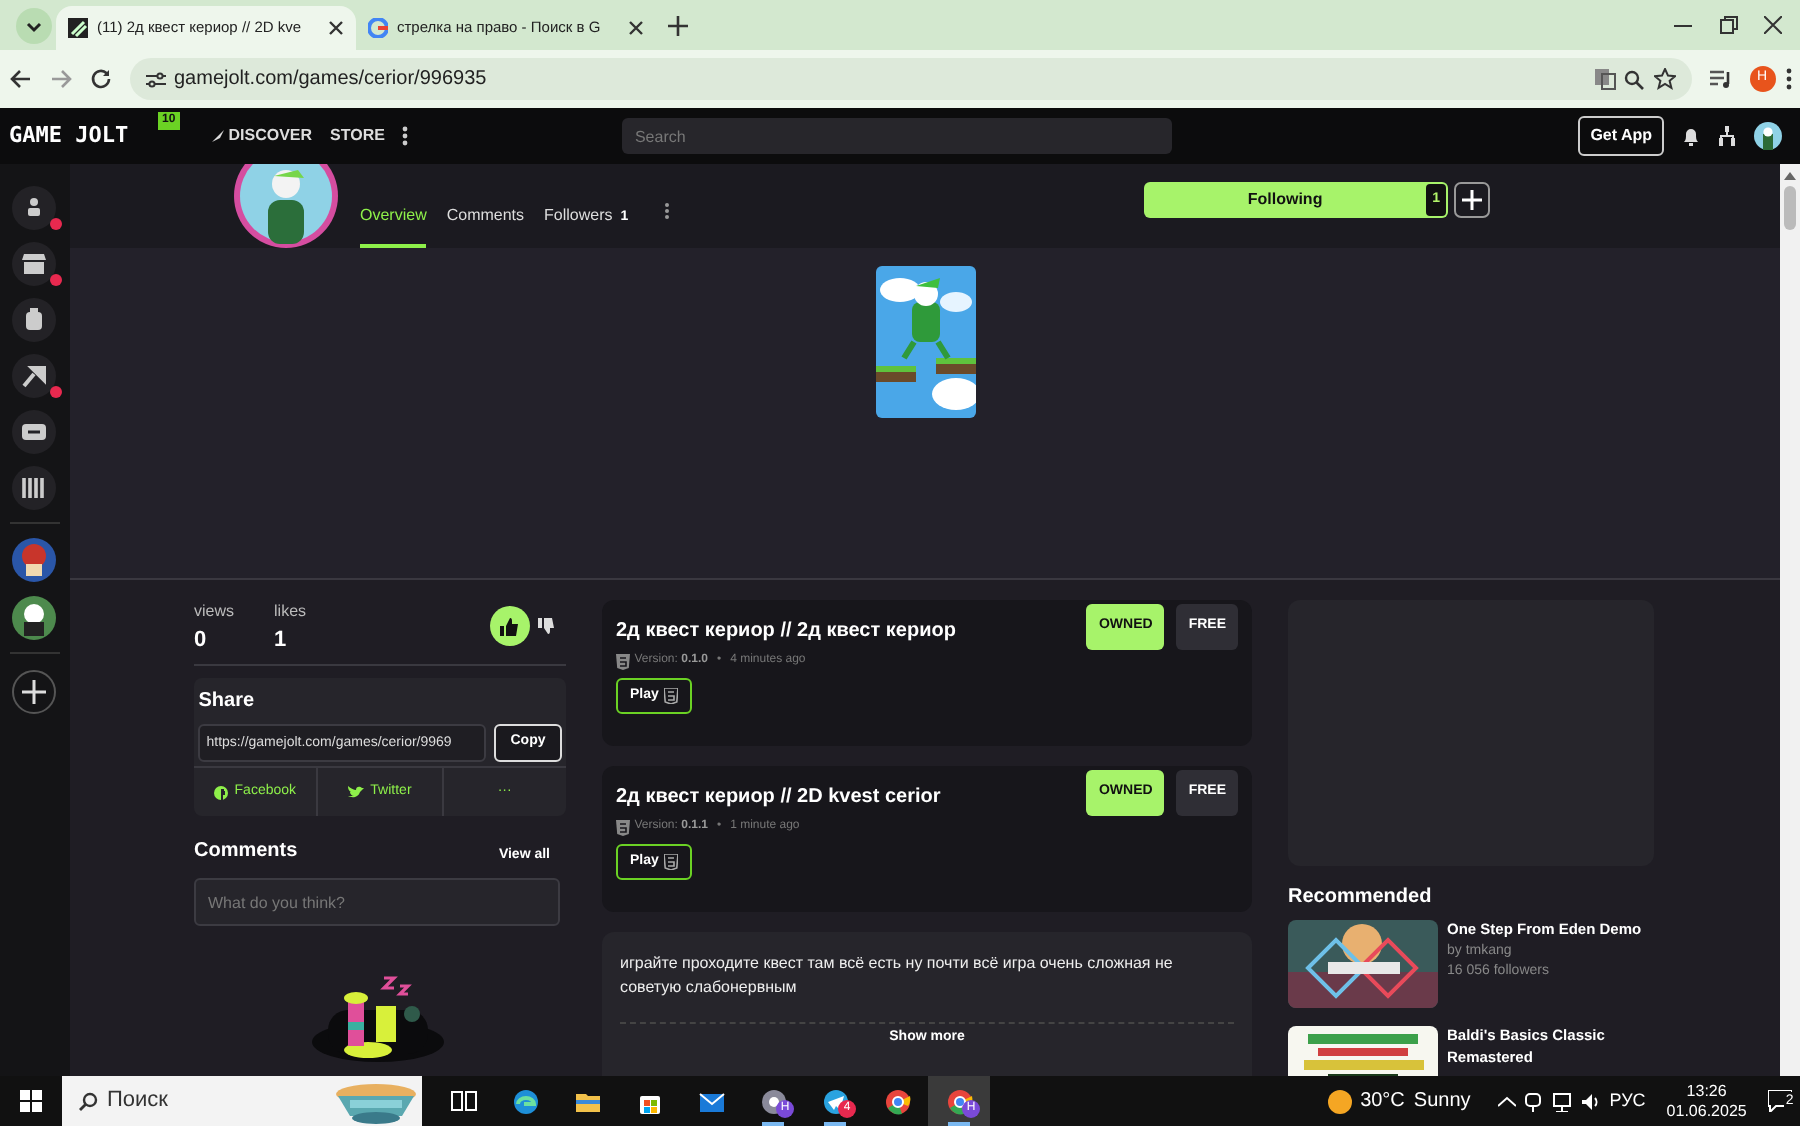 The image size is (1800, 1126). What do you see at coordinates (1706, 1091) in the screenshot?
I see `clock-time: 13:26` at bounding box center [1706, 1091].